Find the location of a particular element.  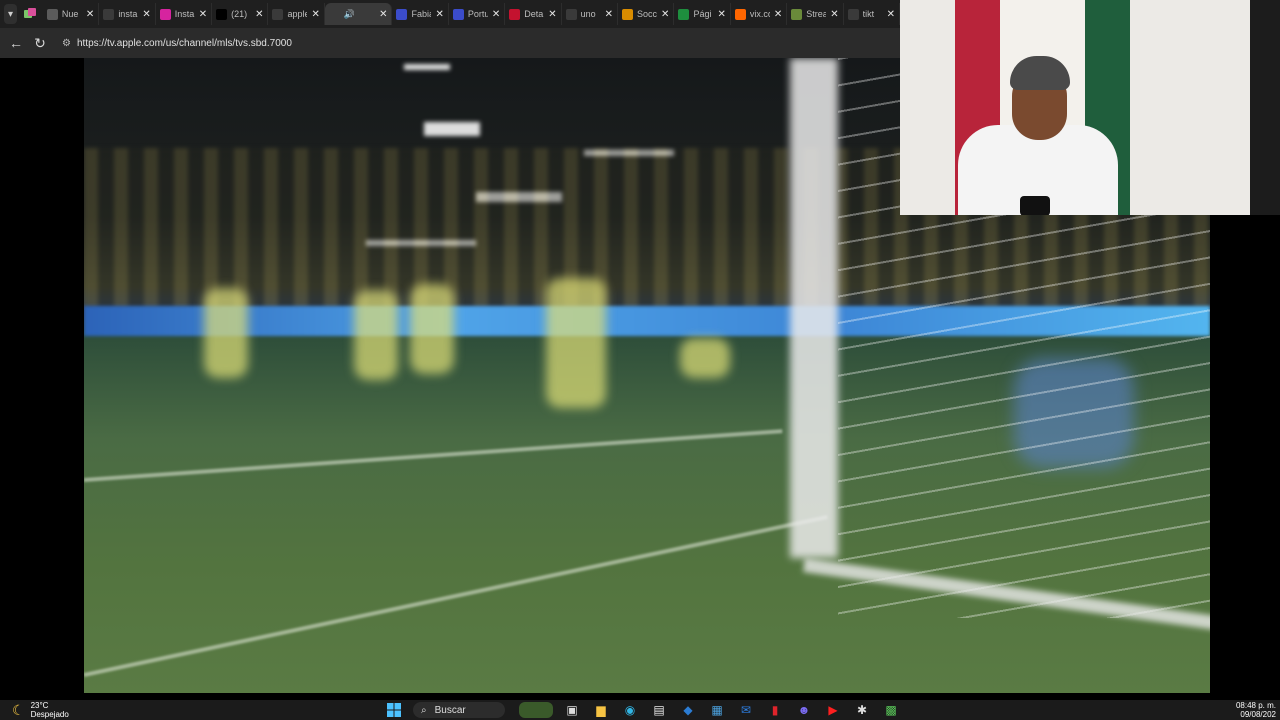

browser-tab: 🔊 ✕ is located at coordinates (358, 14).